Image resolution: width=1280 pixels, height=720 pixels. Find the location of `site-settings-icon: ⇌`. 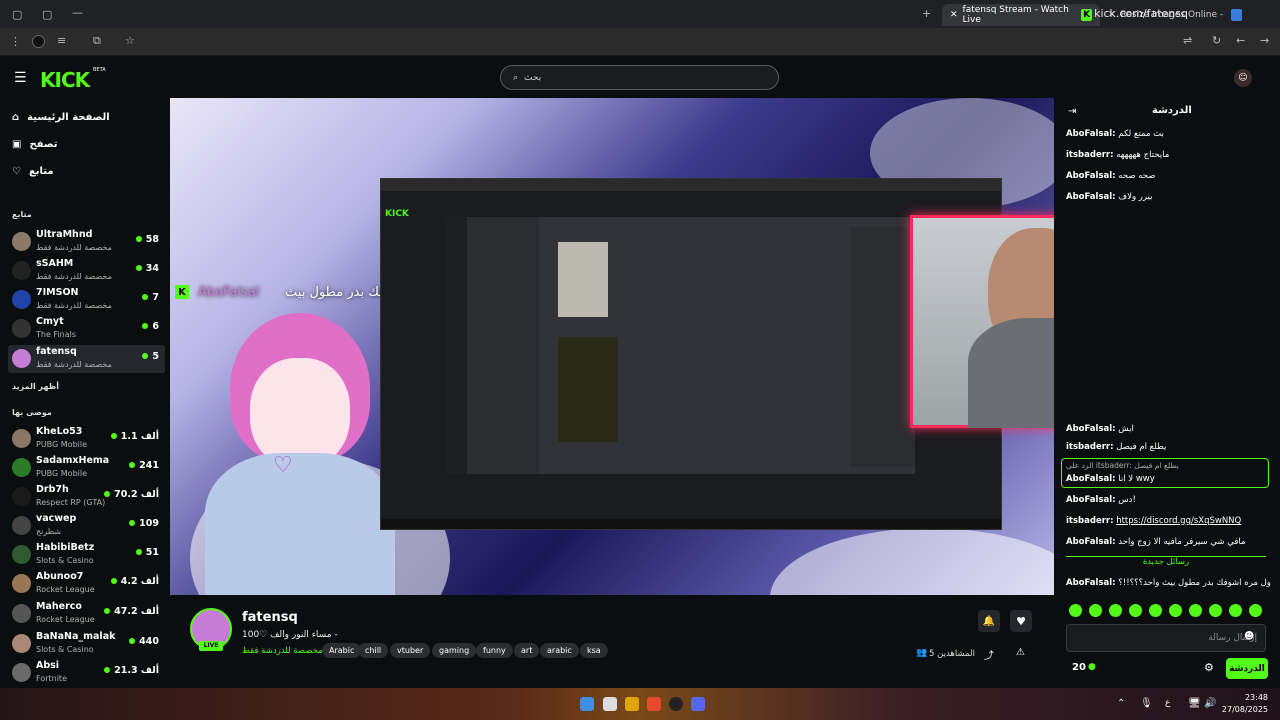

site-settings-icon: ⇌ is located at coordinates (1187, 40).